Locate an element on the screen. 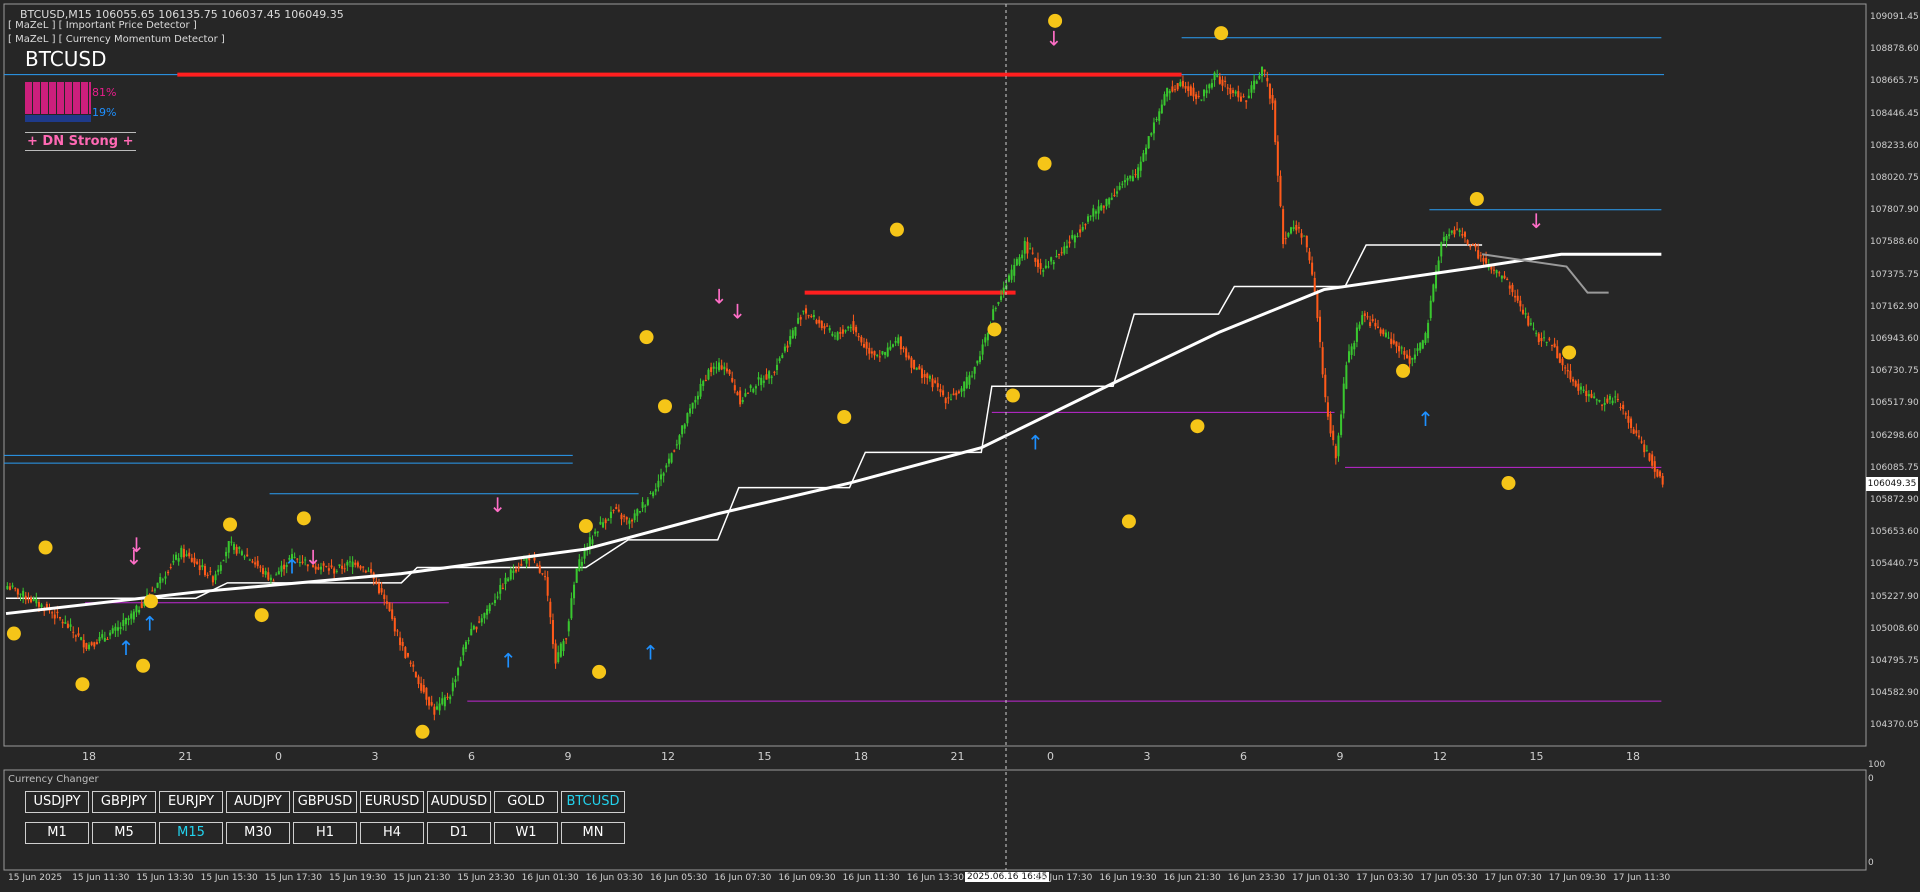 Image resolution: width=1920 pixels, height=892 pixels. sub-axis-bottom: 0 is located at coordinates (1871, 863).